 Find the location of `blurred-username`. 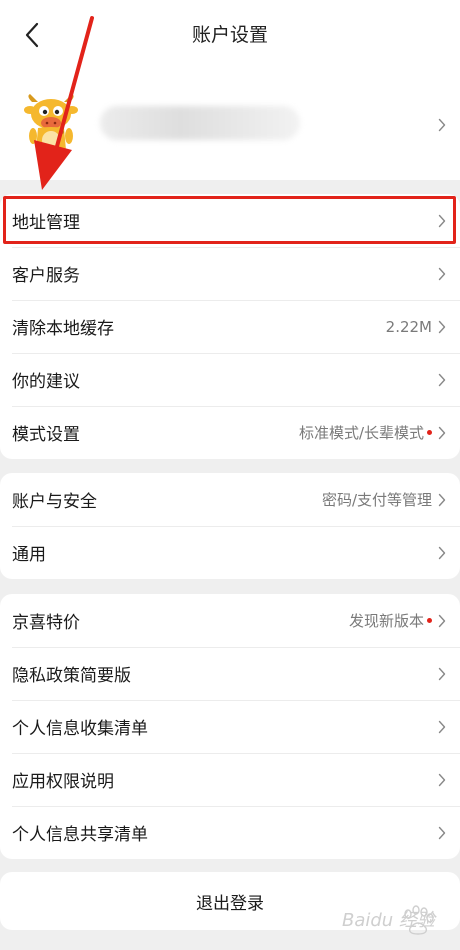

blurred-username is located at coordinates (200, 123).